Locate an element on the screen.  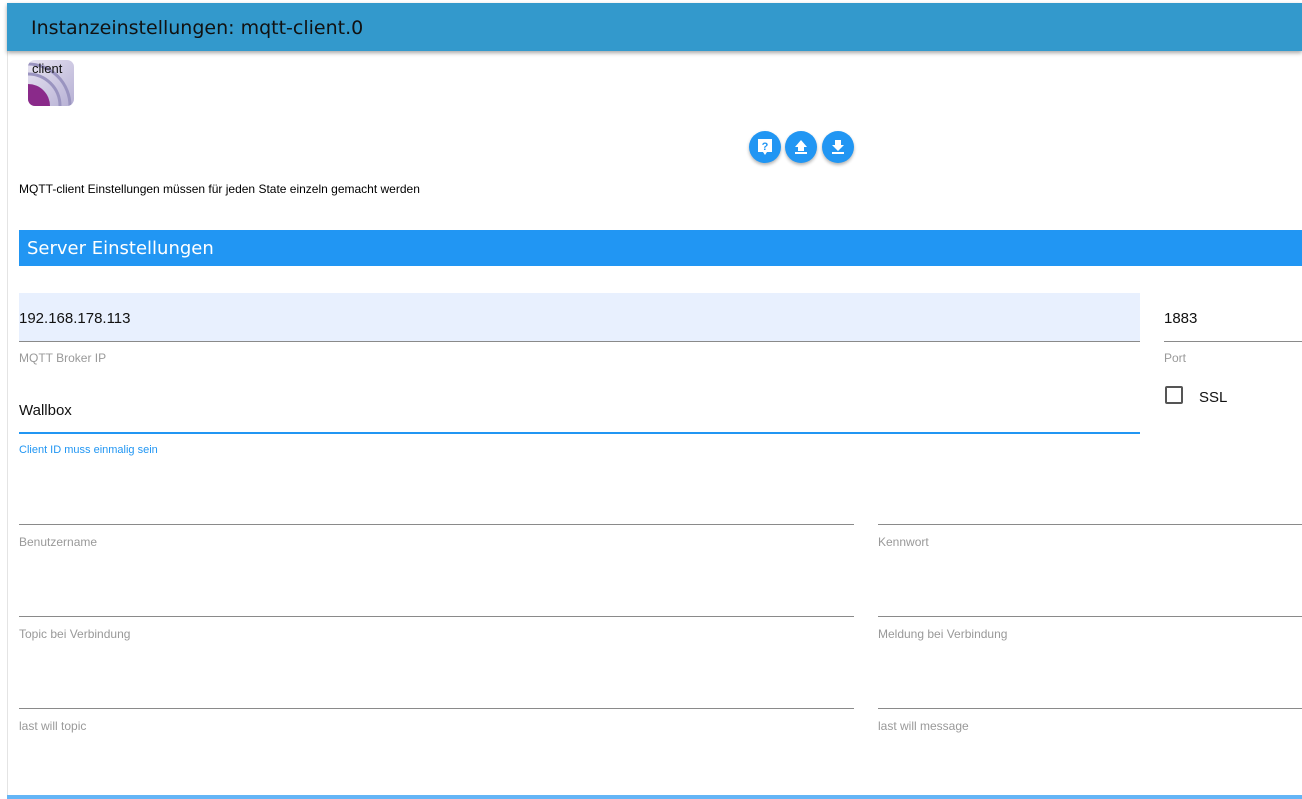
last-will-message-input is located at coordinates (1090, 684).